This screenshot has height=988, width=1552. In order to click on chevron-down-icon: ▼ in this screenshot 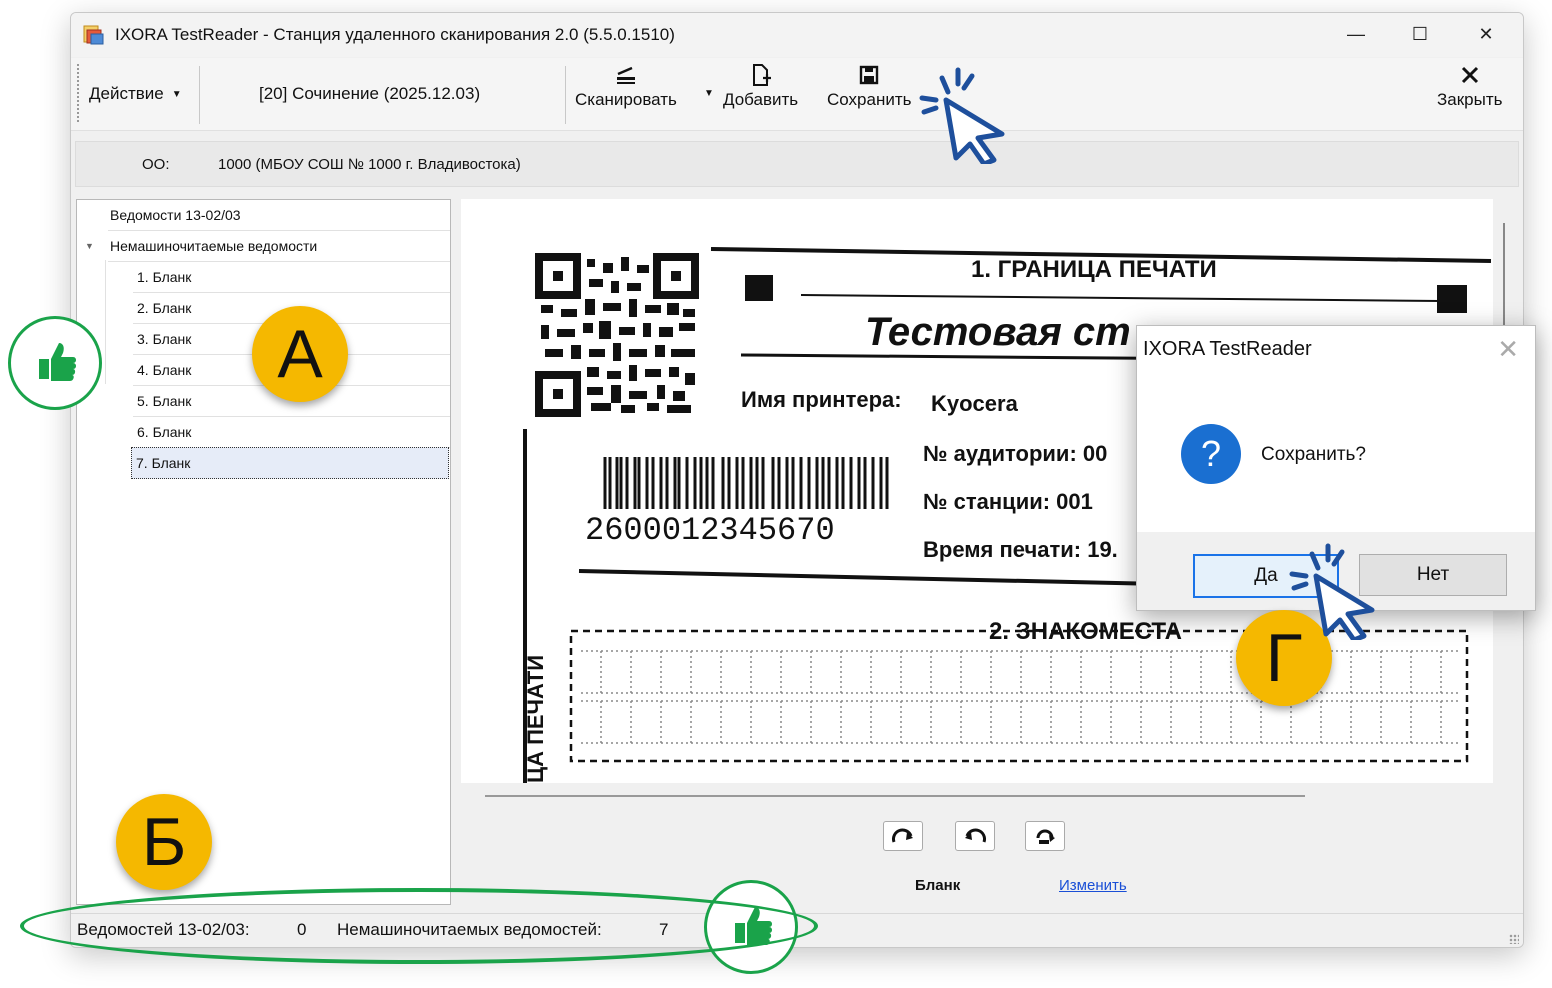, I will do `click(176, 94)`.